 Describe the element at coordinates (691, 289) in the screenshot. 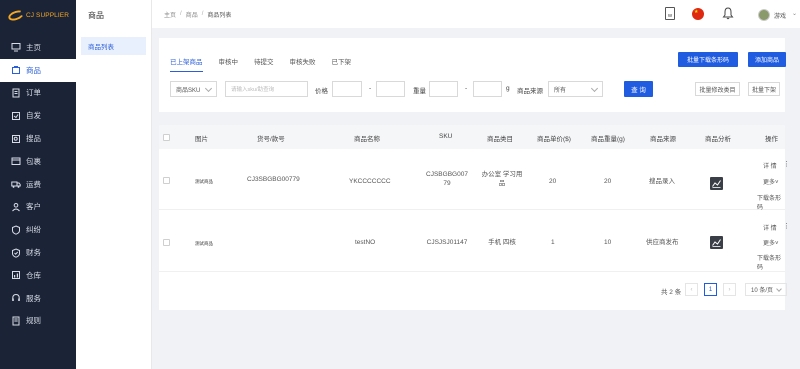

I see `prev-page-icon: ‹` at that location.